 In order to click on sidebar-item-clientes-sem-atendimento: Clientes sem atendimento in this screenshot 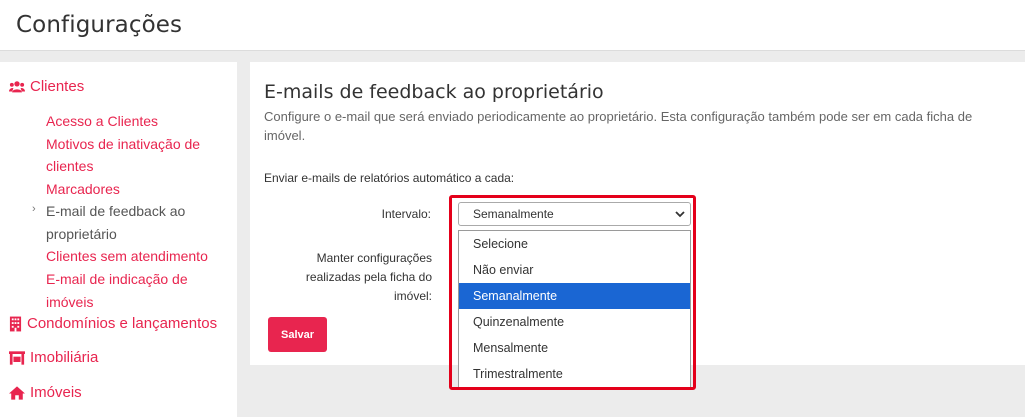, I will do `click(127, 256)`.